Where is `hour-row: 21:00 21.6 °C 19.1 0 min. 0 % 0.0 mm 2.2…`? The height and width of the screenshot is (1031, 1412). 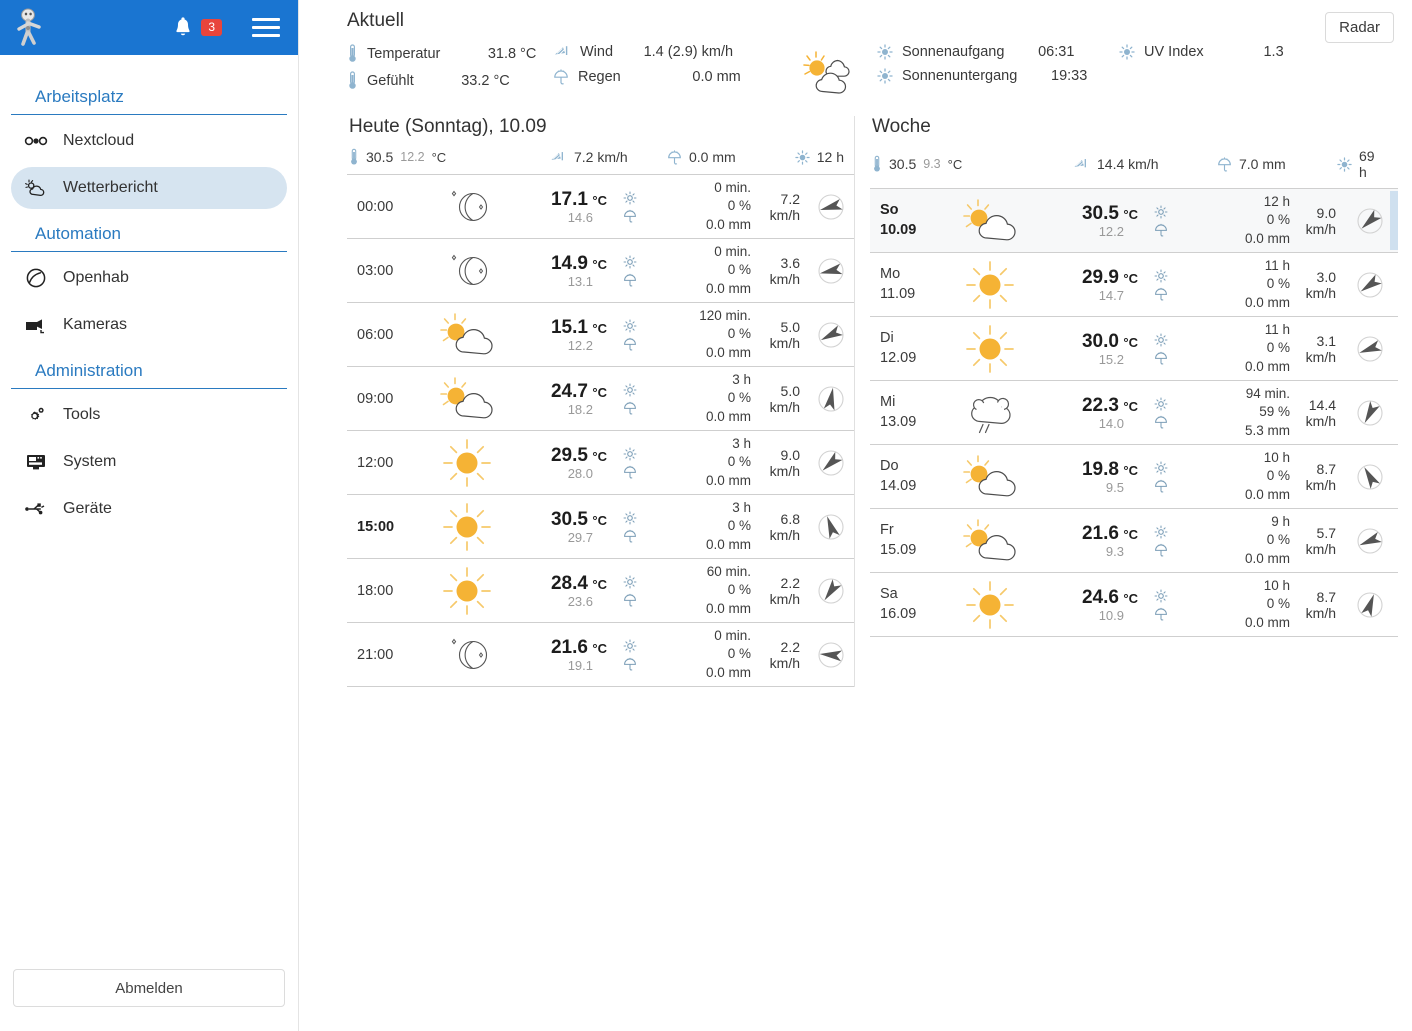
hour-row: 21:00 21.6 °C 19.1 0 min. 0 % 0.0 mm 2.2… is located at coordinates (600, 655).